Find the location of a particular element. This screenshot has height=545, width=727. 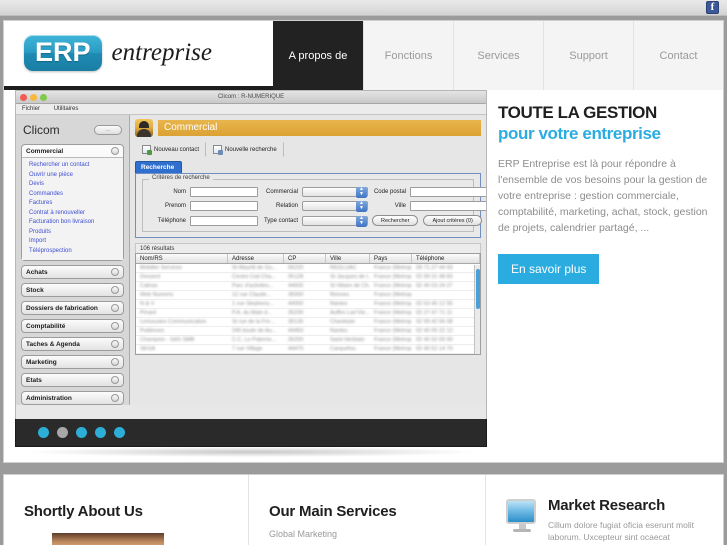

new-search-button: Nouvelle recherche is located at coordinates (245, 149).